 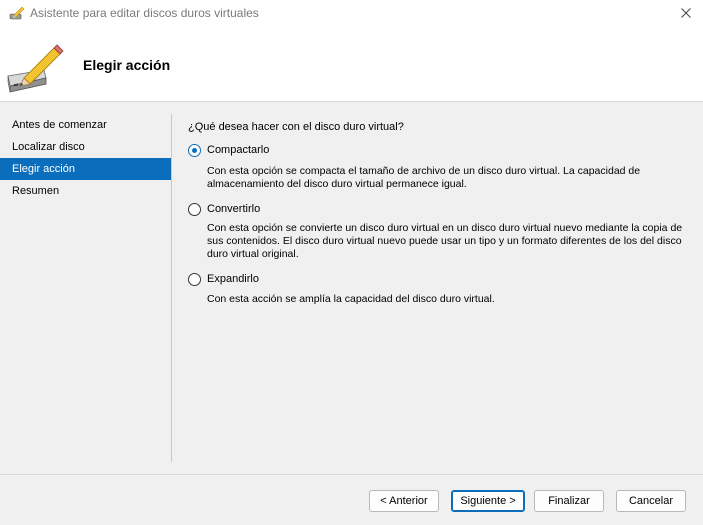 What do you see at coordinates (85, 169) in the screenshot?
I see `nav-step-choose-action: Elegir acción` at bounding box center [85, 169].